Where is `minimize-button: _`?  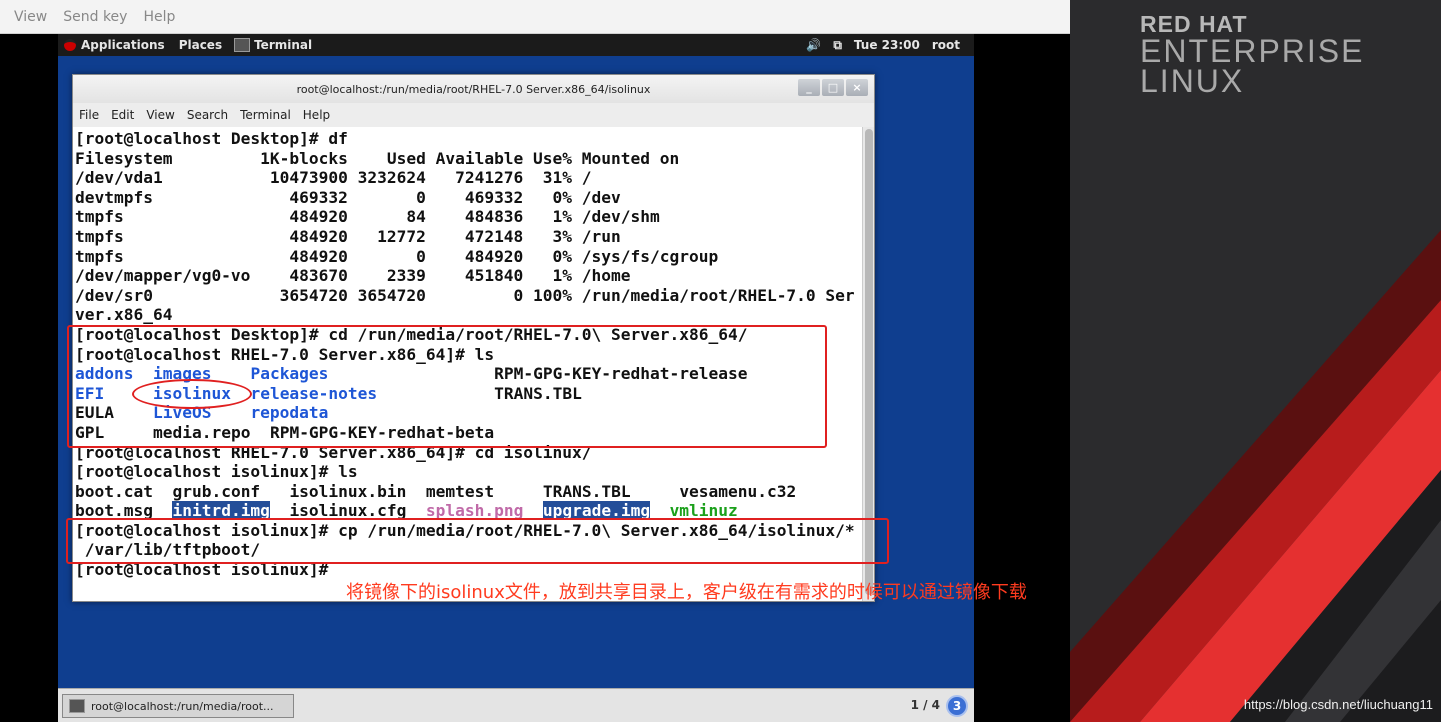 minimize-button: _ is located at coordinates (809, 87).